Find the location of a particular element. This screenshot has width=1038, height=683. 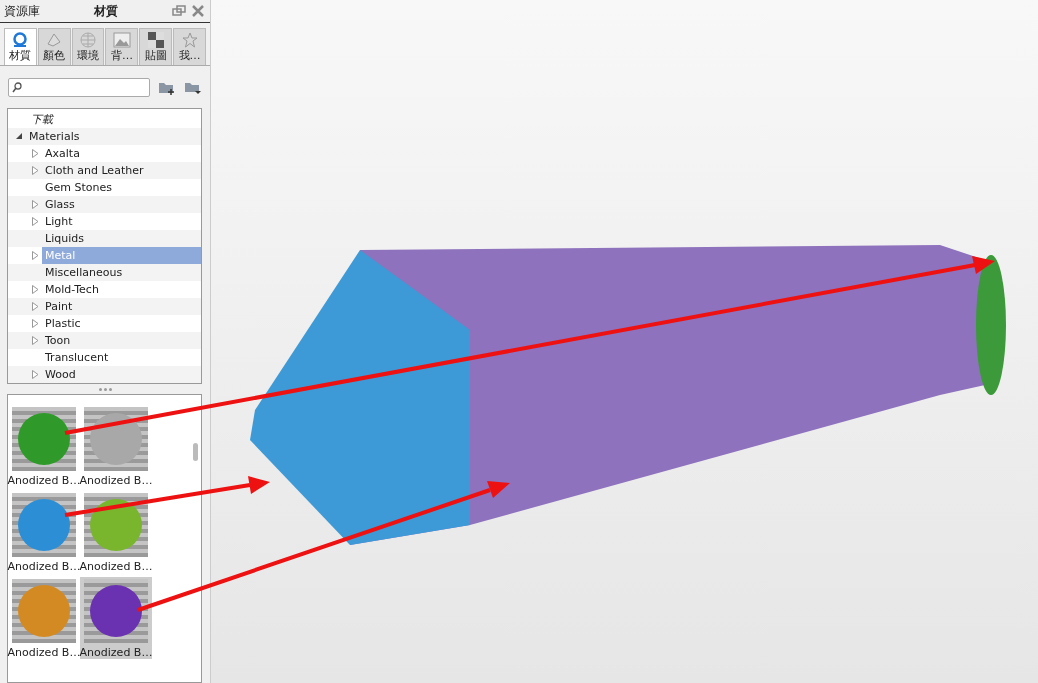

tree-item: Liquids is located at coordinates (104, 238).